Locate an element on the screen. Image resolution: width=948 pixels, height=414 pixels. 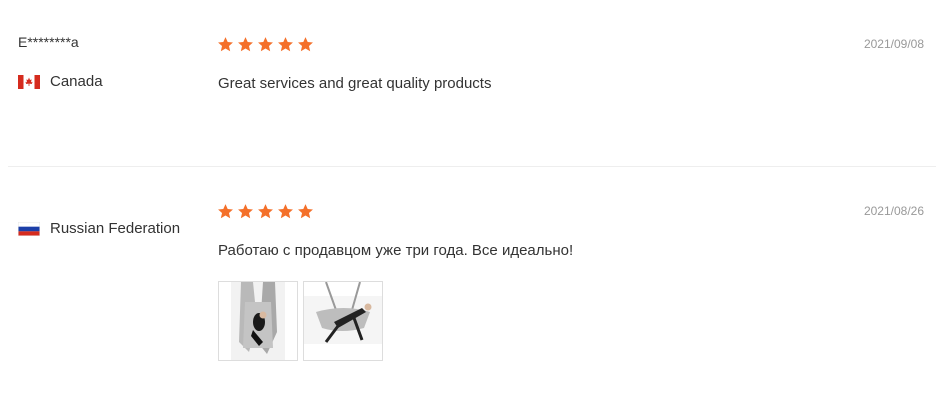
reviewer-country: Russian Federation is located at coordinates (99, 228).